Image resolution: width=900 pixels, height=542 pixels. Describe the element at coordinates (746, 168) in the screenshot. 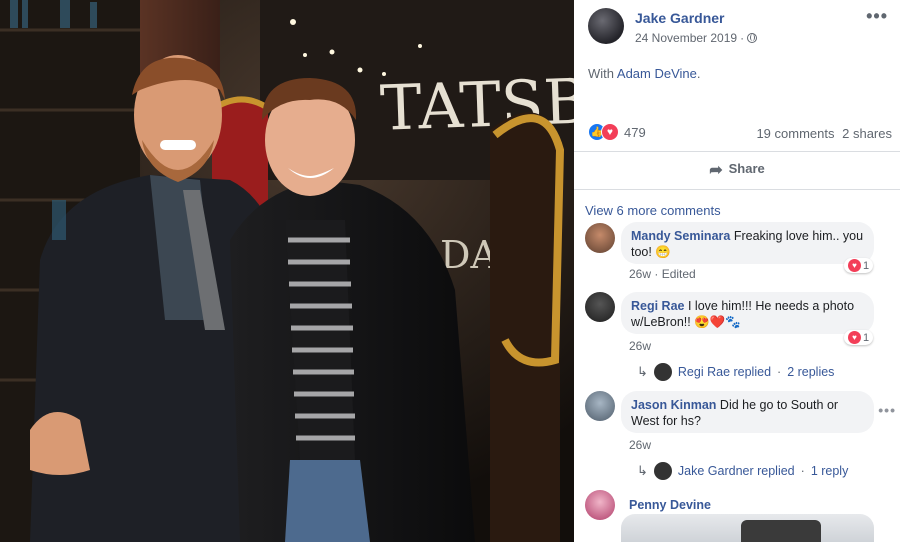

I see `share-label: Share` at that location.